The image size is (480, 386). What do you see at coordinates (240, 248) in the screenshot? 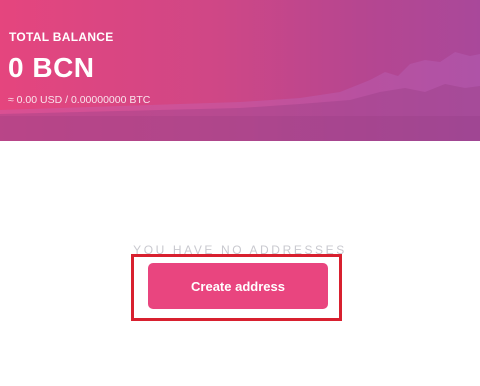
I see `no-addresses-message: YOU HAVE NO ADDRESSES` at bounding box center [240, 248].